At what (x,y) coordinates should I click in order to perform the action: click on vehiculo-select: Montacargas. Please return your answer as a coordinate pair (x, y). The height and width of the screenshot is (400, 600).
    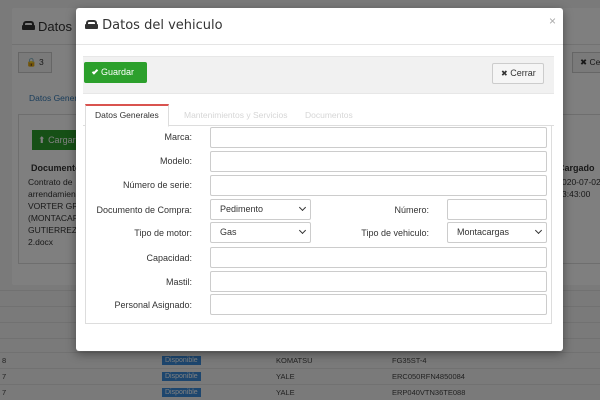
    Looking at the image, I should click on (497, 232).